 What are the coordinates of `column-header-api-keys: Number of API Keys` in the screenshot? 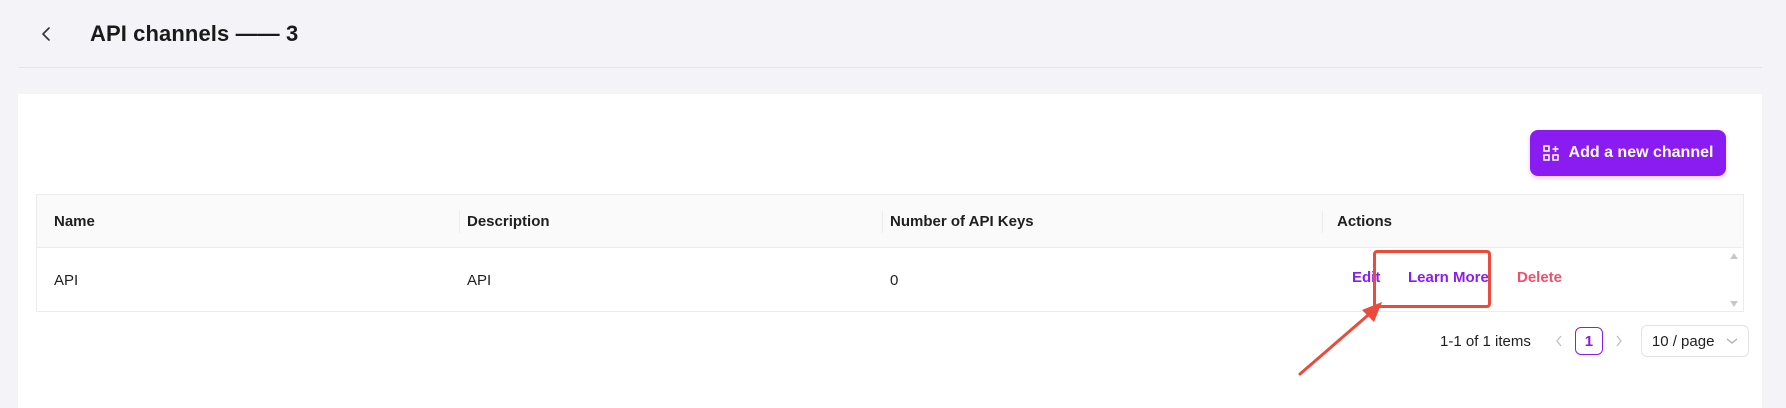 It's located at (962, 221).